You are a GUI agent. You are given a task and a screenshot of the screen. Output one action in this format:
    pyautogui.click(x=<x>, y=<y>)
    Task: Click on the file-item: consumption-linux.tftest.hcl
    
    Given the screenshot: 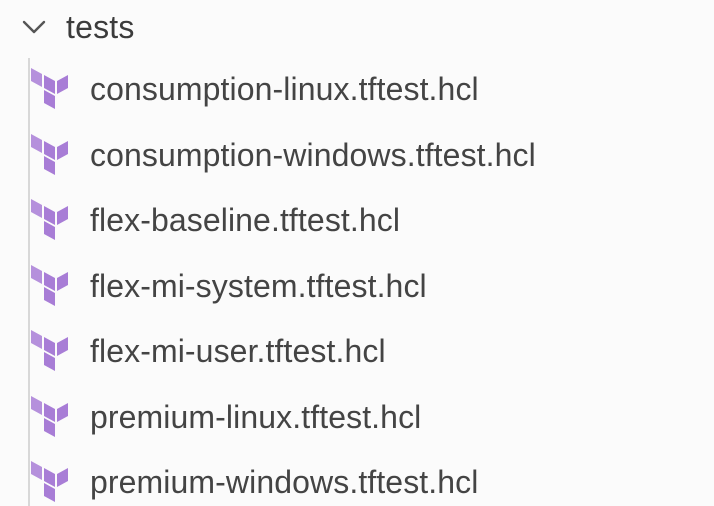 What is the action you would take?
    pyautogui.click(x=357, y=89)
    